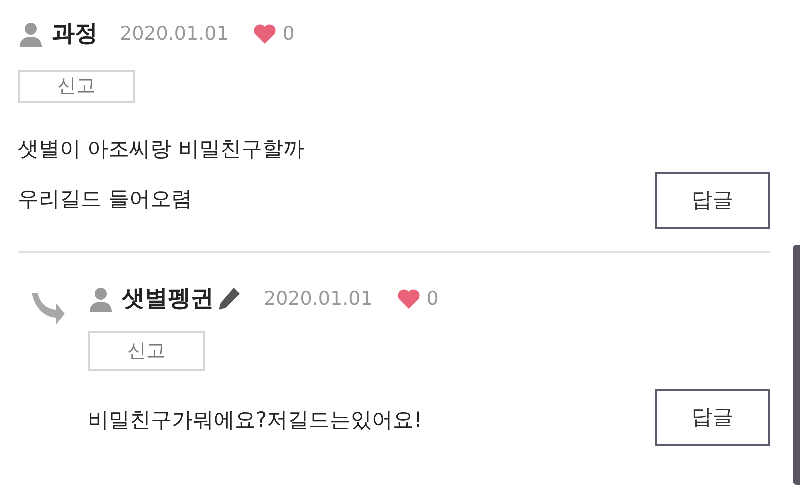 The image size is (800, 485). Describe the element at coordinates (796, 365) in the screenshot. I see `scrollbar` at that location.